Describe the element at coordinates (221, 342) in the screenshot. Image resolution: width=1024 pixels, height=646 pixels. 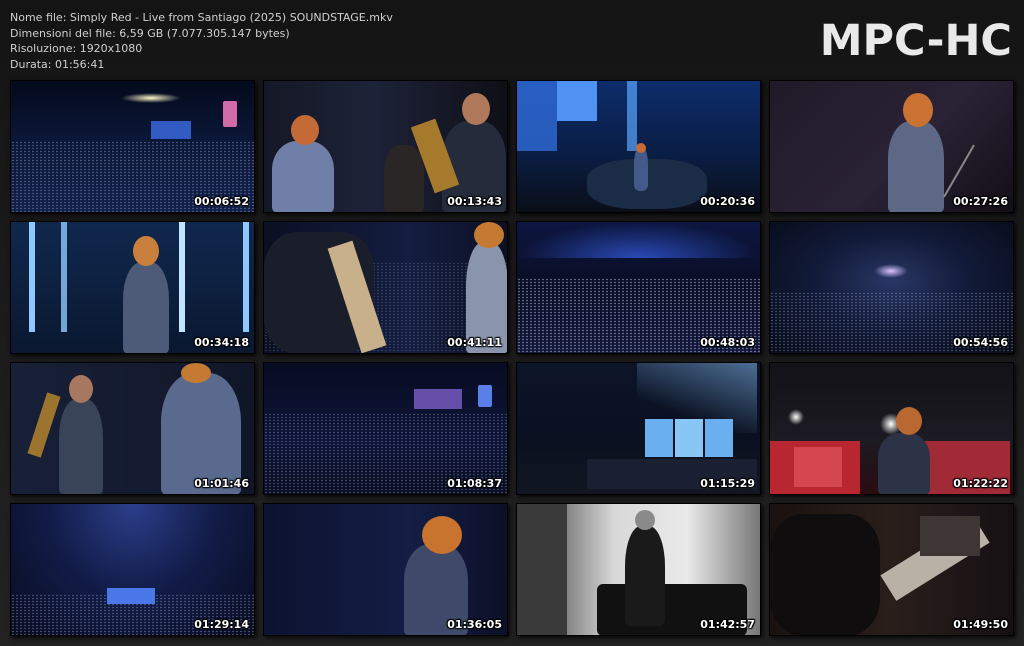
I see `timestamp: 00:34:18` at that location.